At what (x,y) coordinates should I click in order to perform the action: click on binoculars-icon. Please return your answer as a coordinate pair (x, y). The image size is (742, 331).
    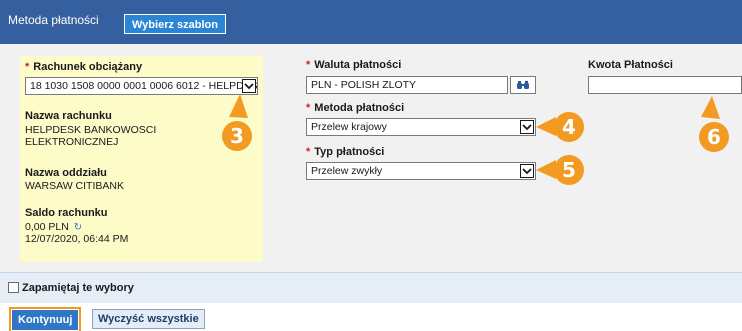
    Looking at the image, I should click on (523, 85).